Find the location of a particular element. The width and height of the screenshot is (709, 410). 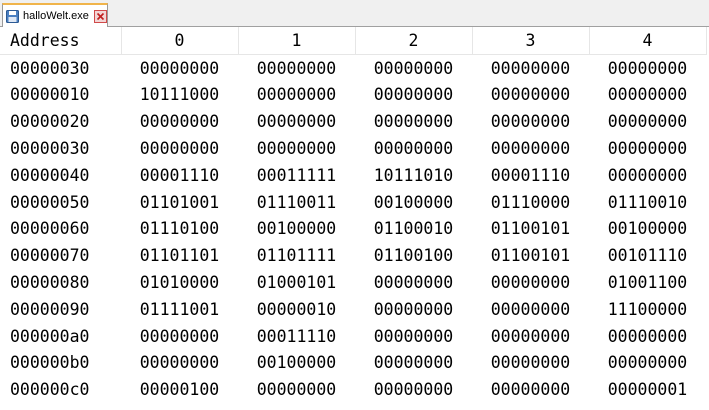

header-row: Address 0 1 2 3 4 is located at coordinates (353, 41).